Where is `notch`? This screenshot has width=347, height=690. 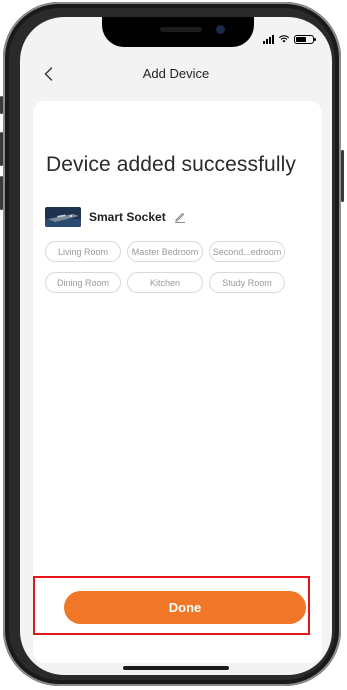
notch is located at coordinates (178, 32).